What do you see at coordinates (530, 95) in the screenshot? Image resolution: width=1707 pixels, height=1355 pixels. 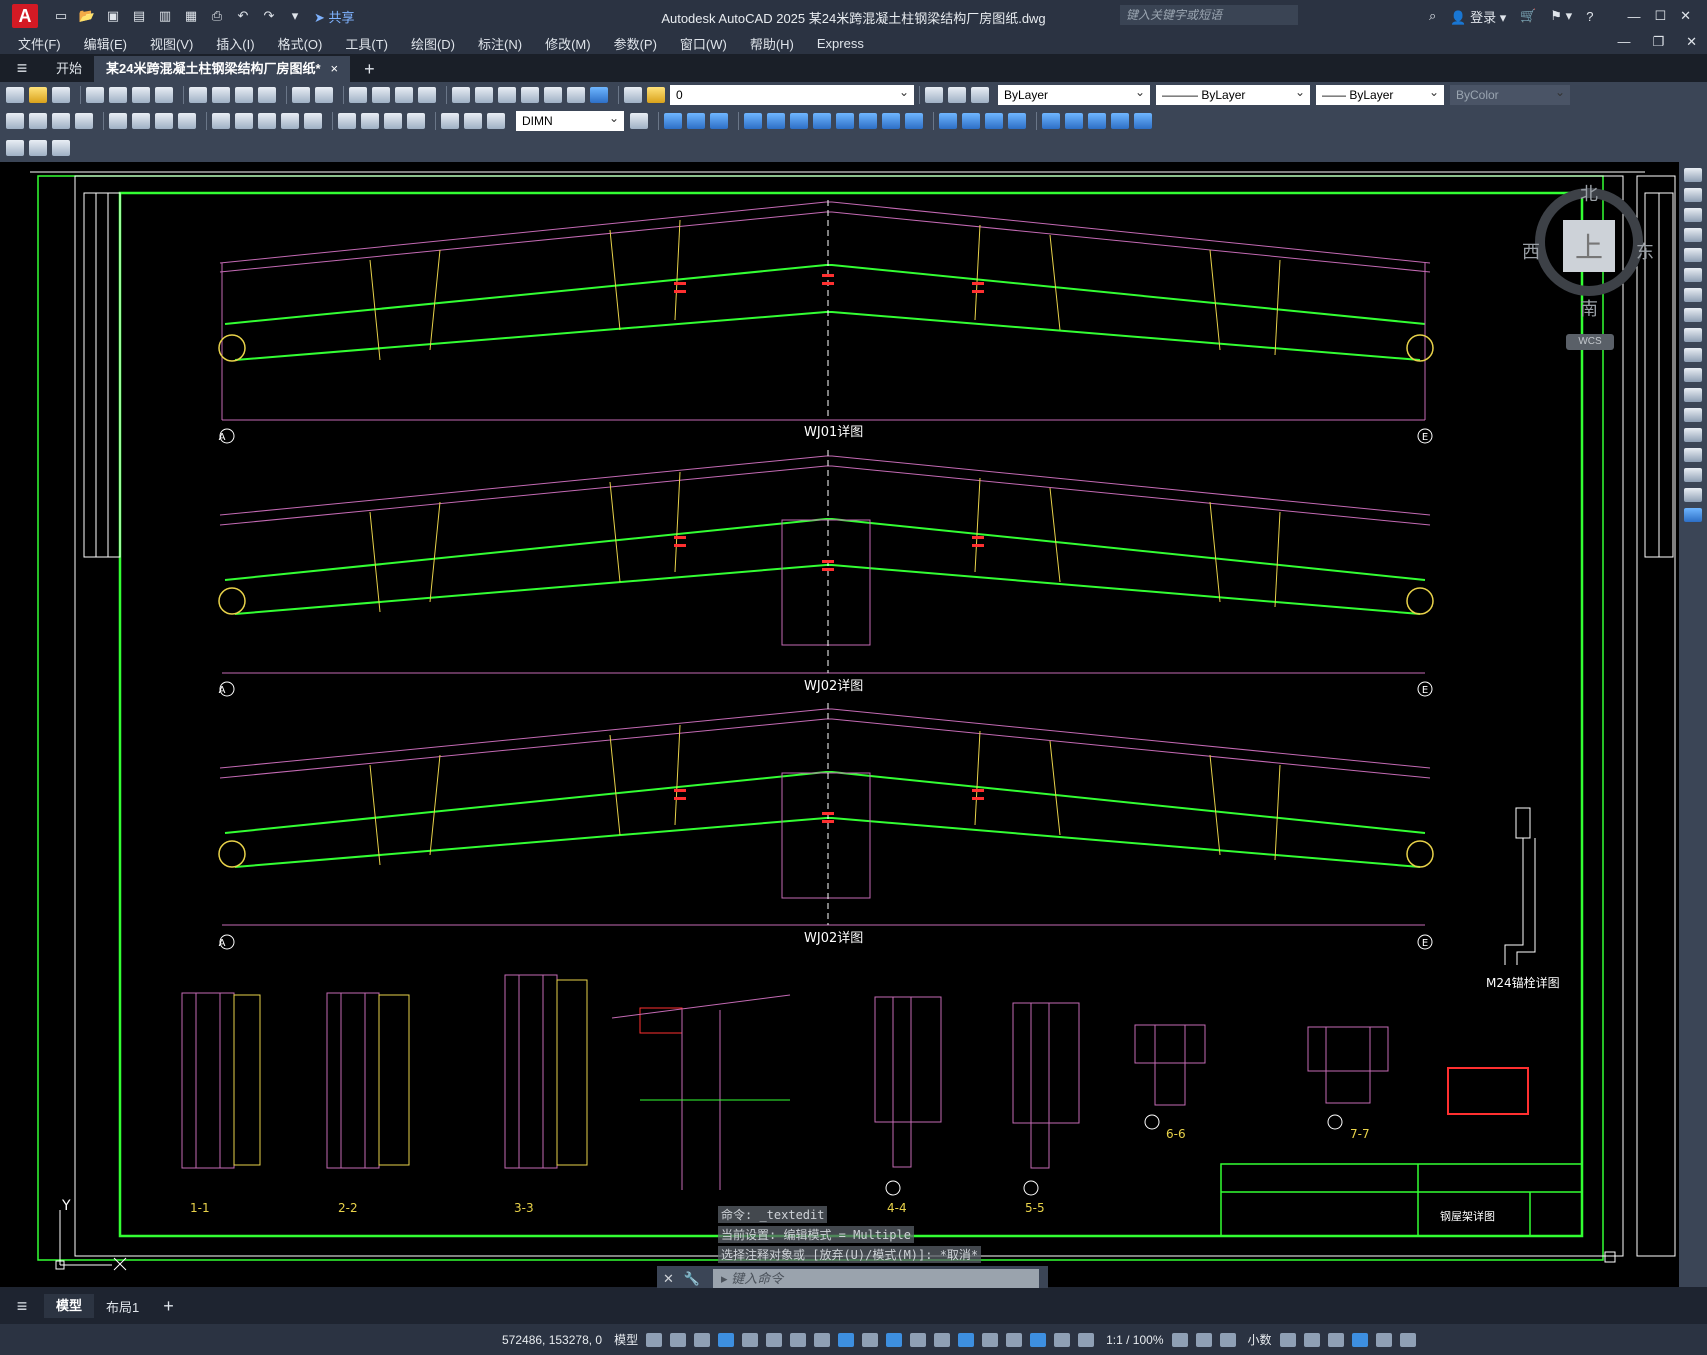 I see `sheet-set-icon` at bounding box center [530, 95].